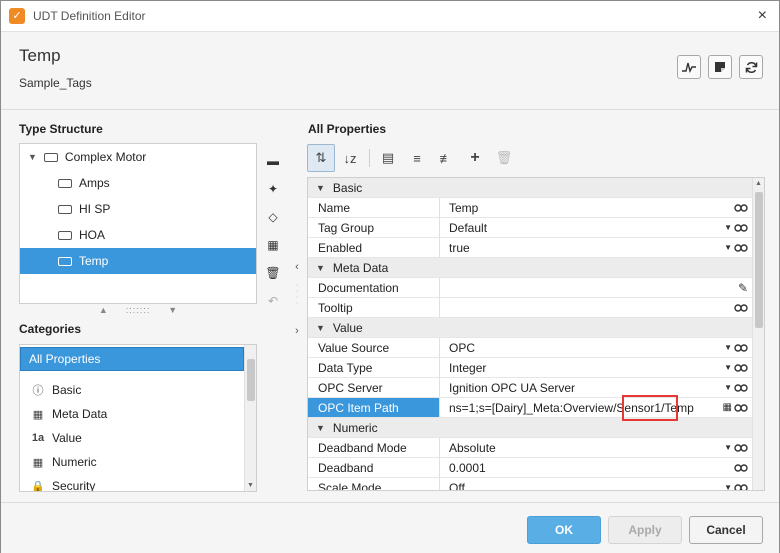 This screenshot has width=780, height=553. What do you see at coordinates (596, 227) in the screenshot?
I see `property-value: Default ▼` at bounding box center [596, 227].